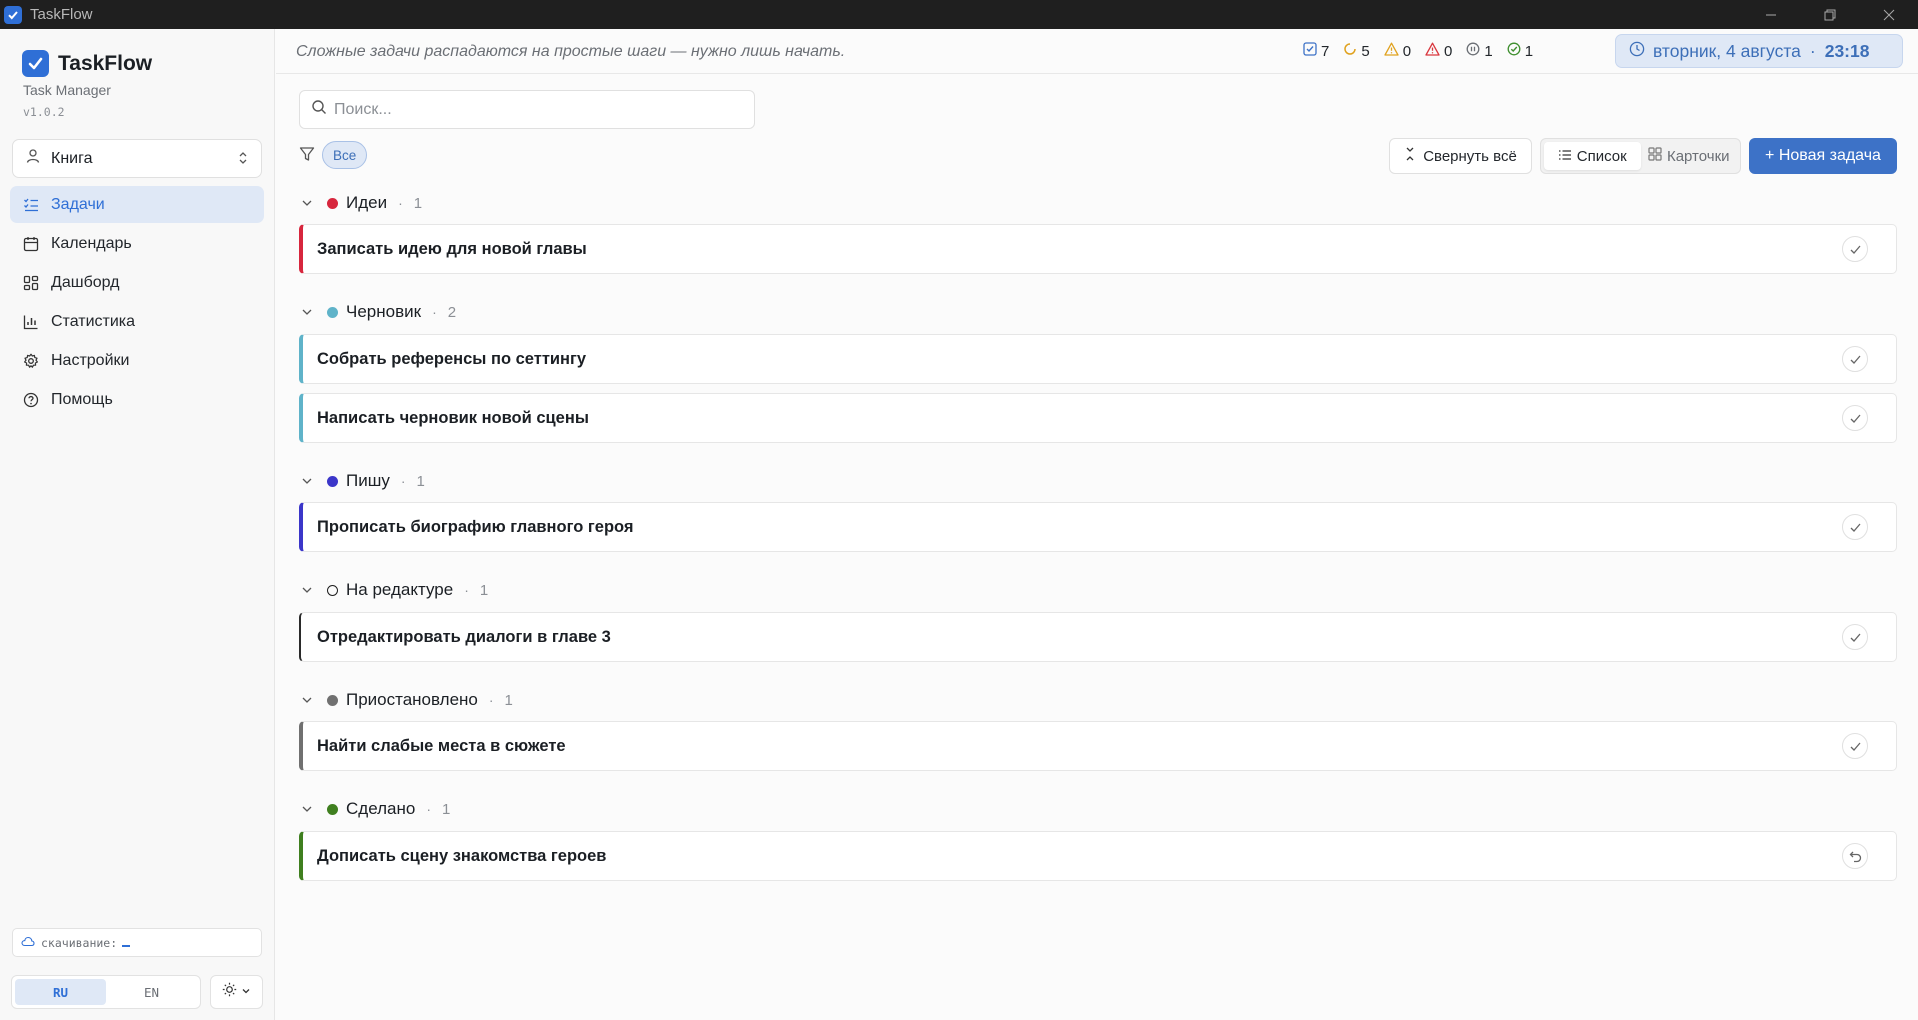 This screenshot has height=1020, width=1918. What do you see at coordinates (243, 160) in the screenshot?
I see `chevron-updown-icon` at bounding box center [243, 160].